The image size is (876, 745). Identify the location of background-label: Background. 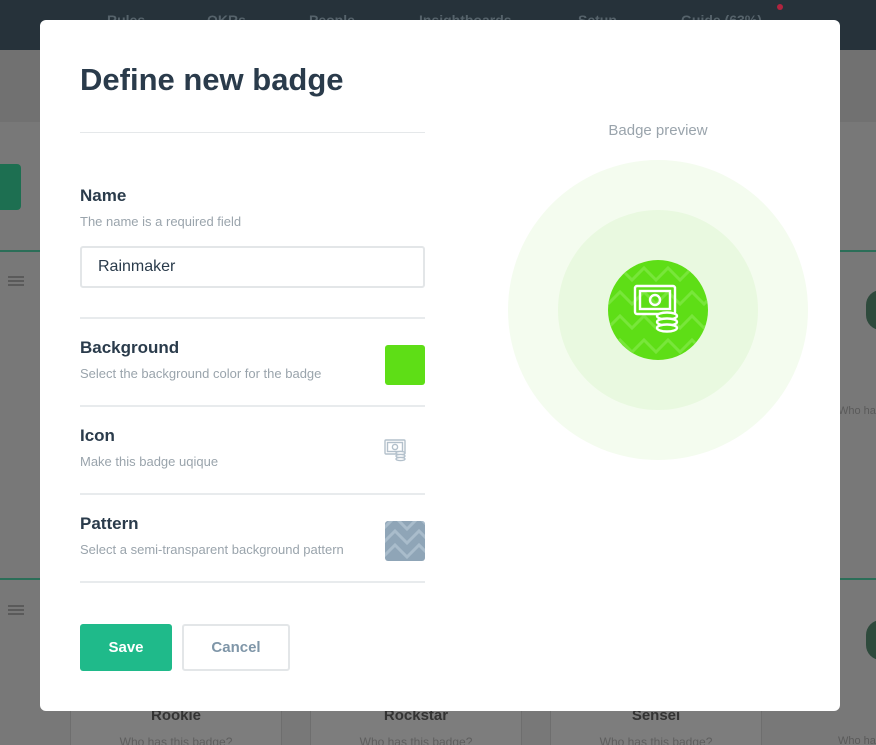
(130, 347).